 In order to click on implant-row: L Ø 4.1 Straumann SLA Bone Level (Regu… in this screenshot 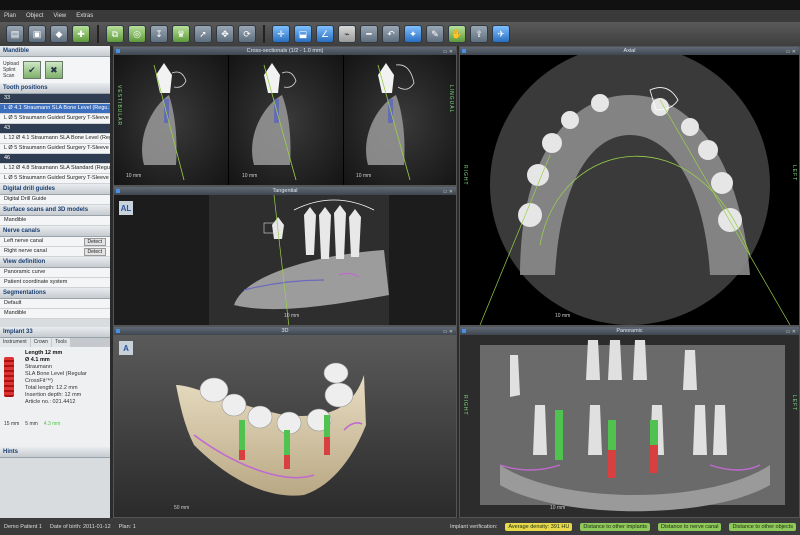, I will do `click(55, 109)`.